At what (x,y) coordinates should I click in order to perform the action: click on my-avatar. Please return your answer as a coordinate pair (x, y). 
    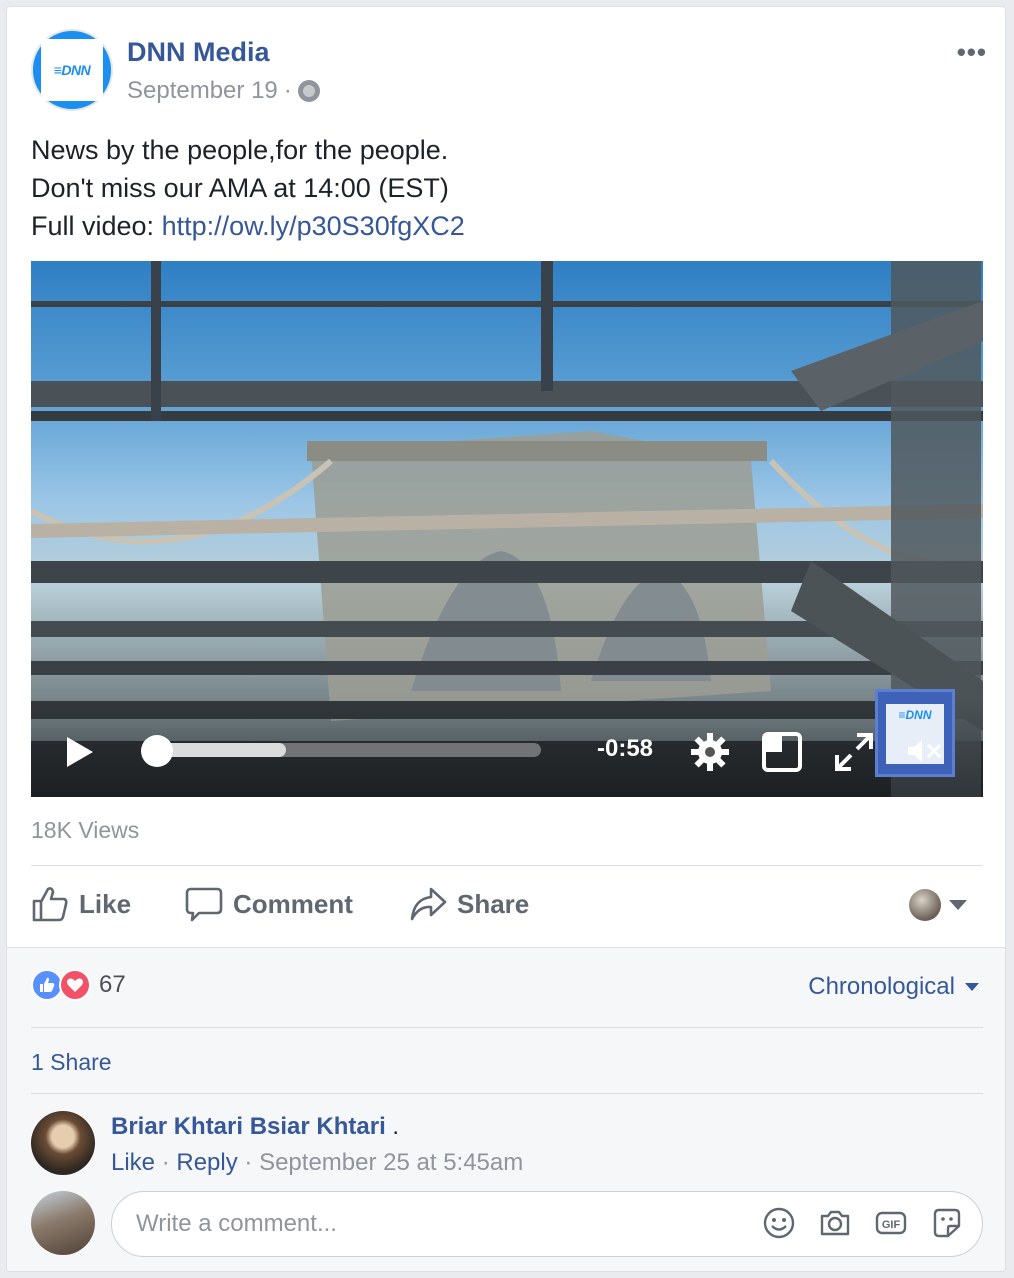
    Looking at the image, I should click on (63, 1223).